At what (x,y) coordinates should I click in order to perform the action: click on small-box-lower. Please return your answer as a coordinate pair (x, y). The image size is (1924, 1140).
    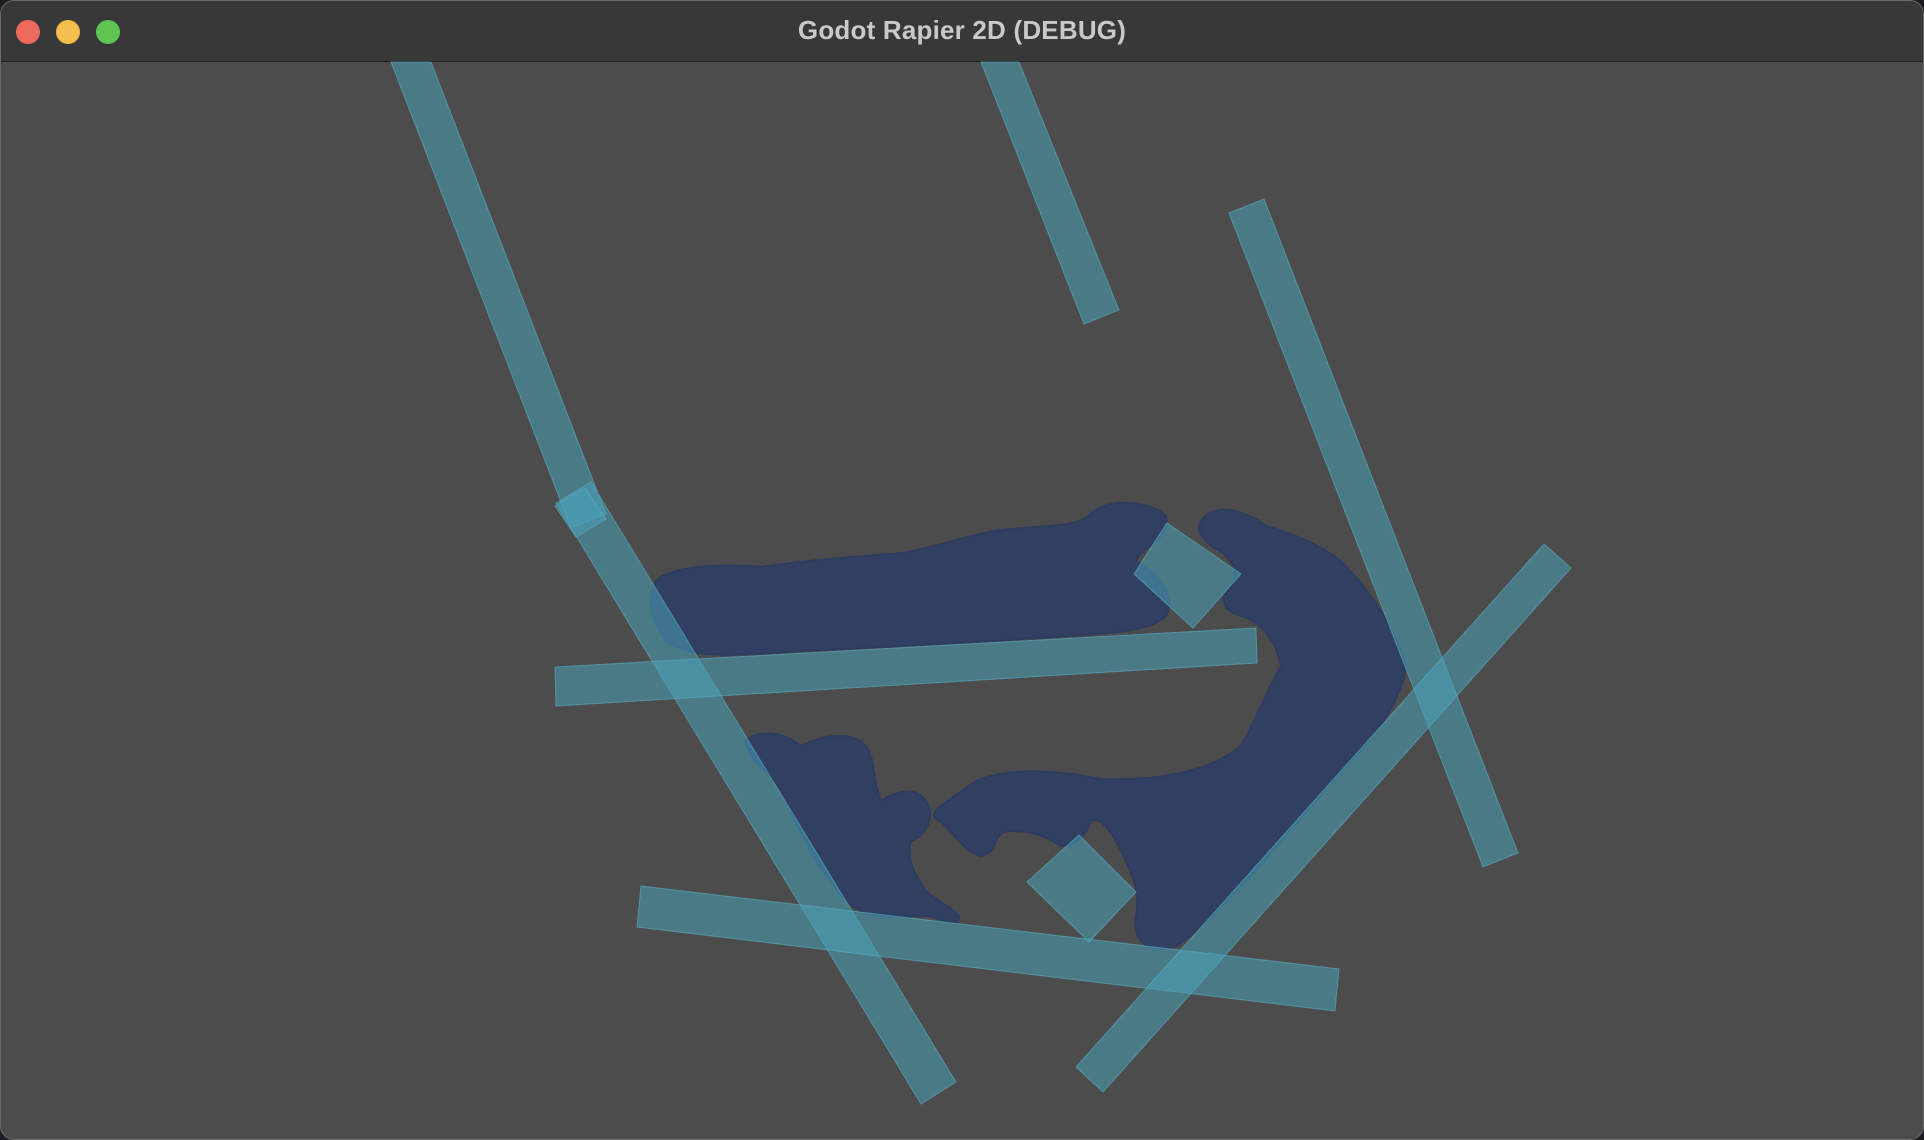
    Looking at the image, I should click on (1081, 888).